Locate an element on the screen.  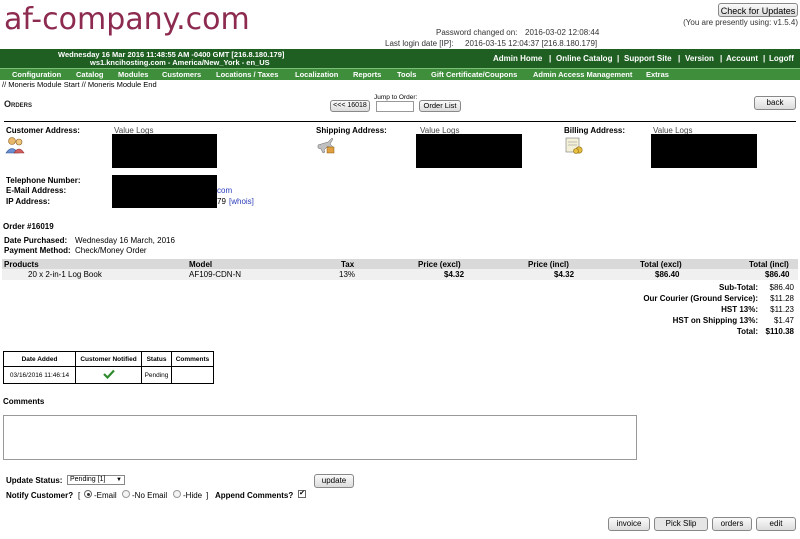
orders-button: orders is located at coordinates (732, 524).